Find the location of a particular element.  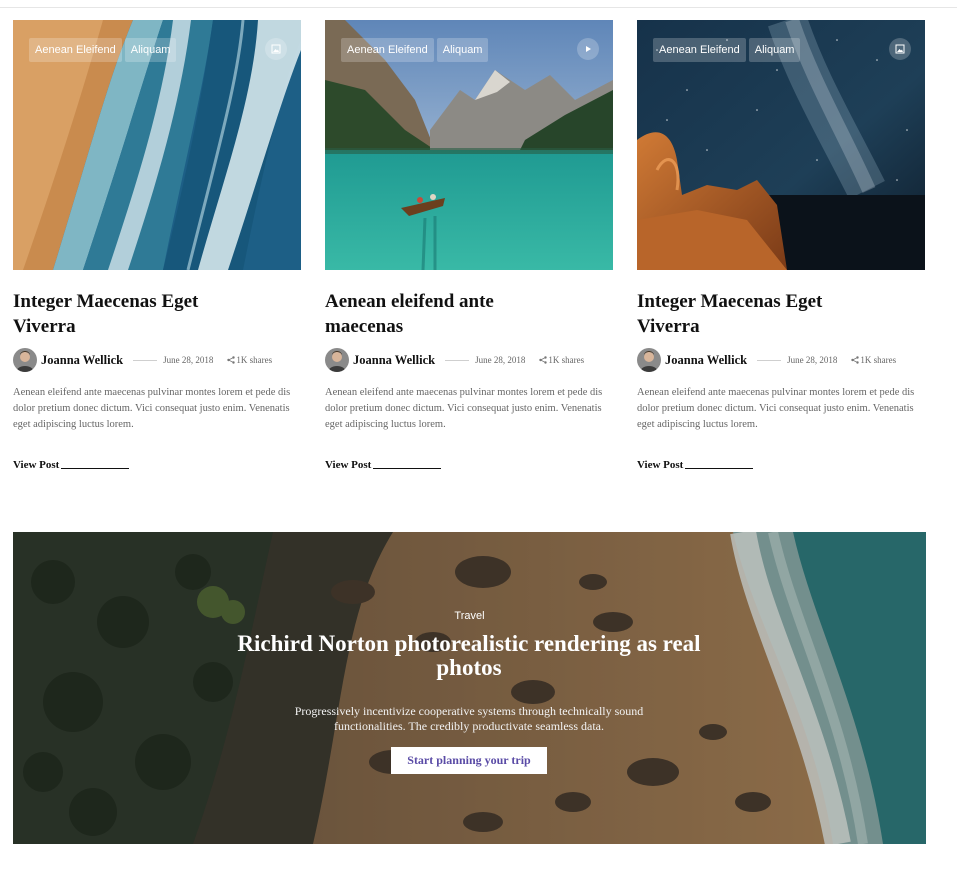

play-icon is located at coordinates (588, 49).